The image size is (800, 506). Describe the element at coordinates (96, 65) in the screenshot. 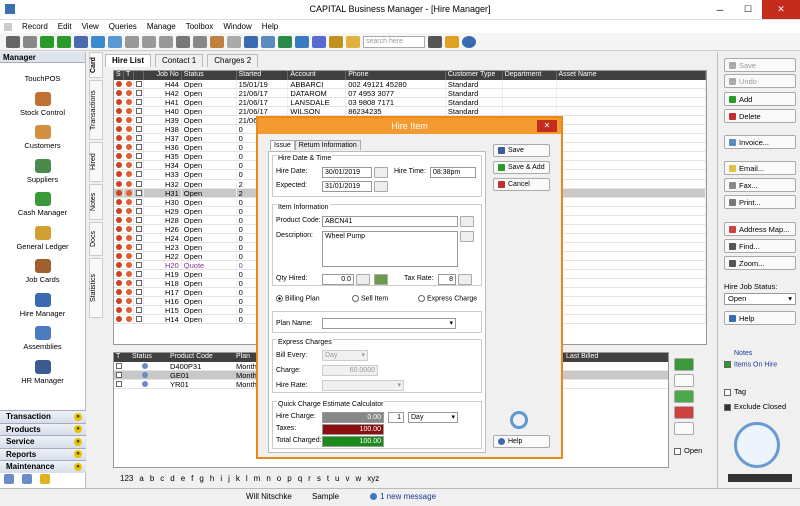

I see `tab-card: Card` at that location.